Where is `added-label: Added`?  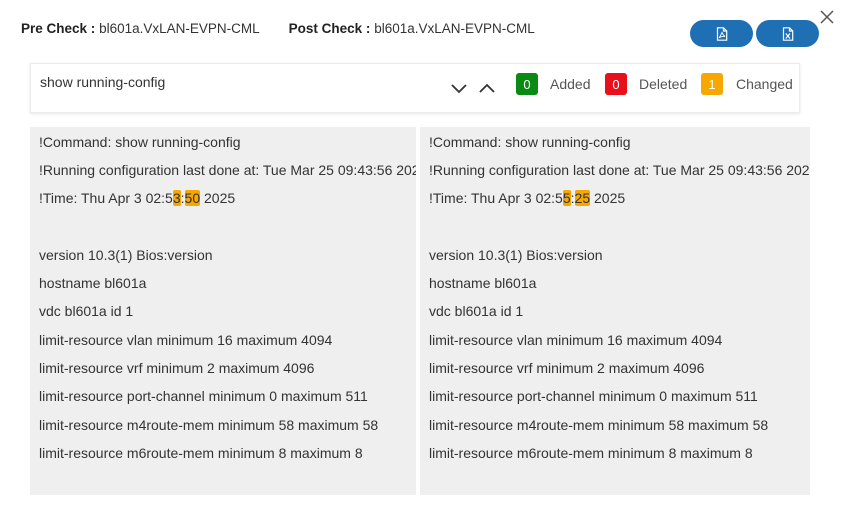
added-label: Added is located at coordinates (570, 84).